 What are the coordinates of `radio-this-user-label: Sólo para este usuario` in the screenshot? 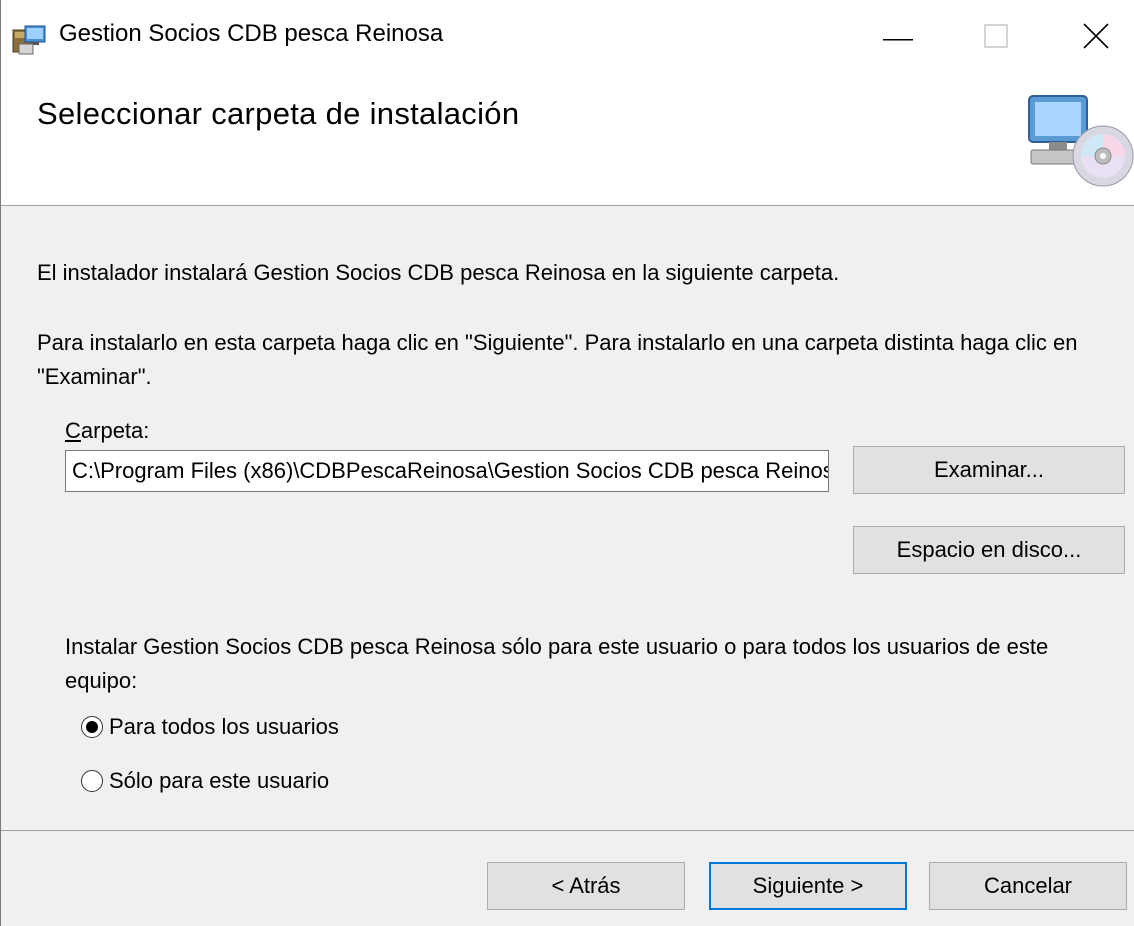 It's located at (219, 780).